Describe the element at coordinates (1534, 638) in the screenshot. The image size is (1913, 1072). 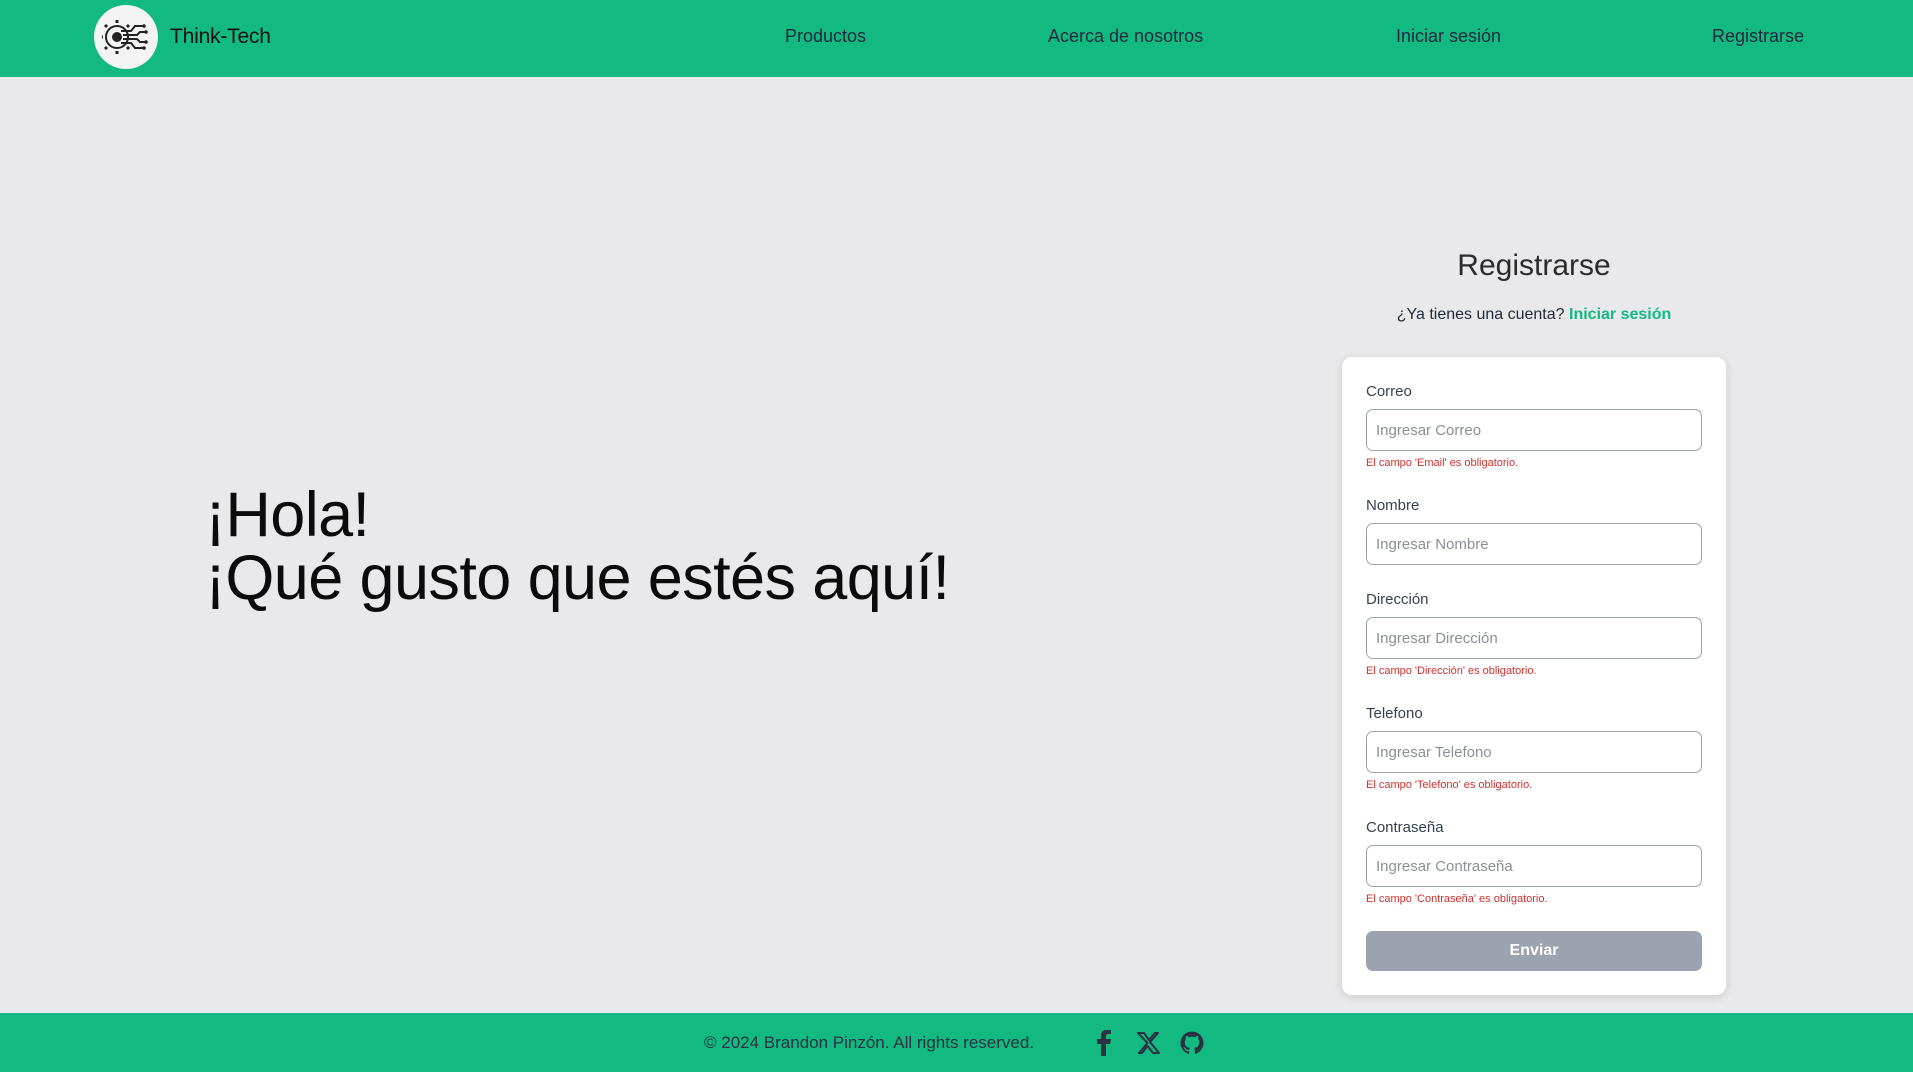
I see `direccion-input` at that location.